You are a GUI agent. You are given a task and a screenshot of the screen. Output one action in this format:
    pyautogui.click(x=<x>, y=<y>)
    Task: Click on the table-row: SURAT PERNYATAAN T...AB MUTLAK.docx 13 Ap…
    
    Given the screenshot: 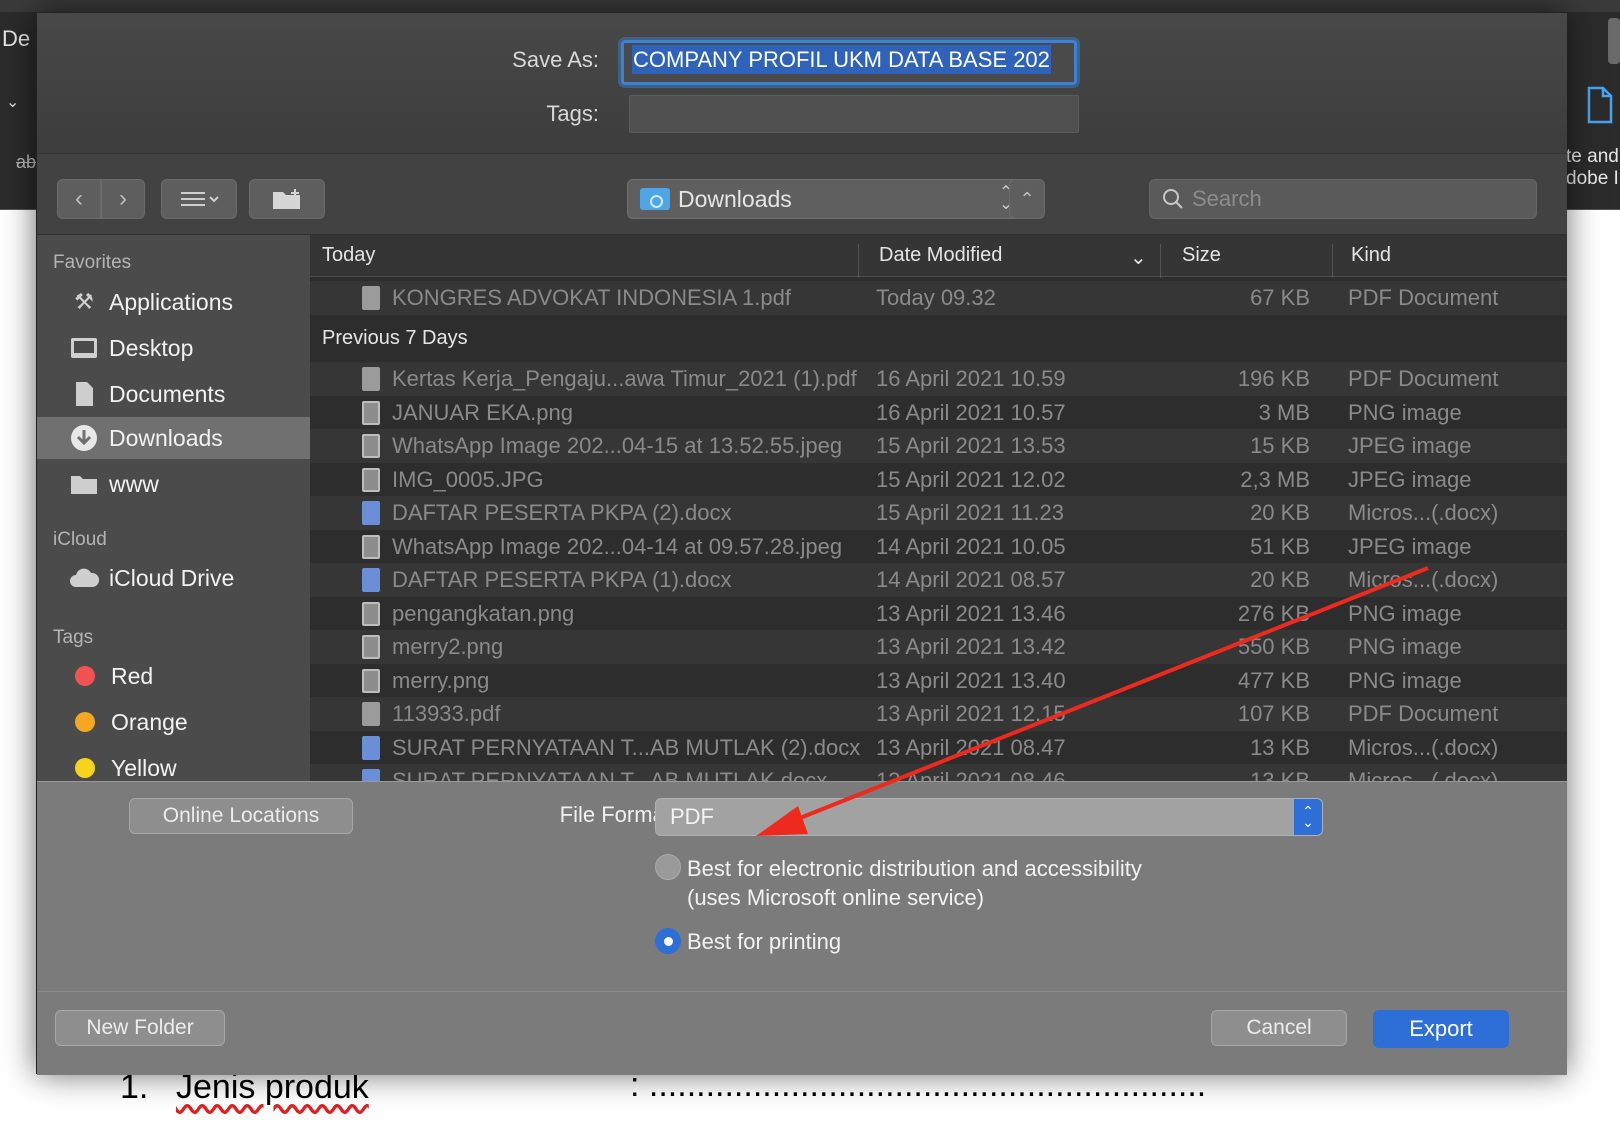 What is the action you would take?
    pyautogui.click(x=938, y=772)
    